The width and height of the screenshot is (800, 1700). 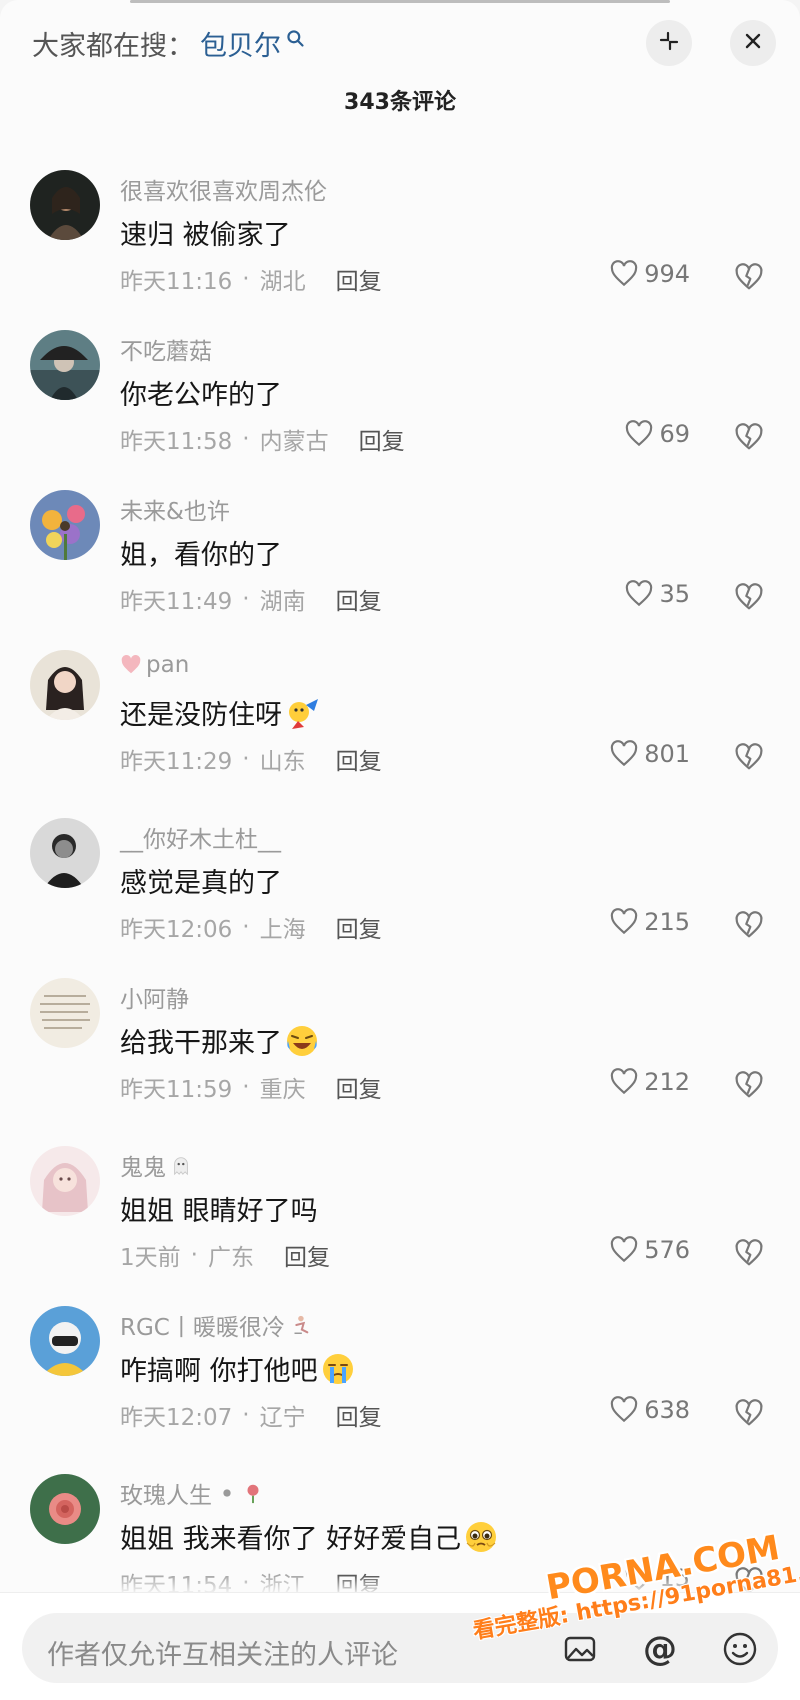 What do you see at coordinates (170, 43) in the screenshot?
I see `trending-search: 大家都在搜： 包贝尔` at bounding box center [170, 43].